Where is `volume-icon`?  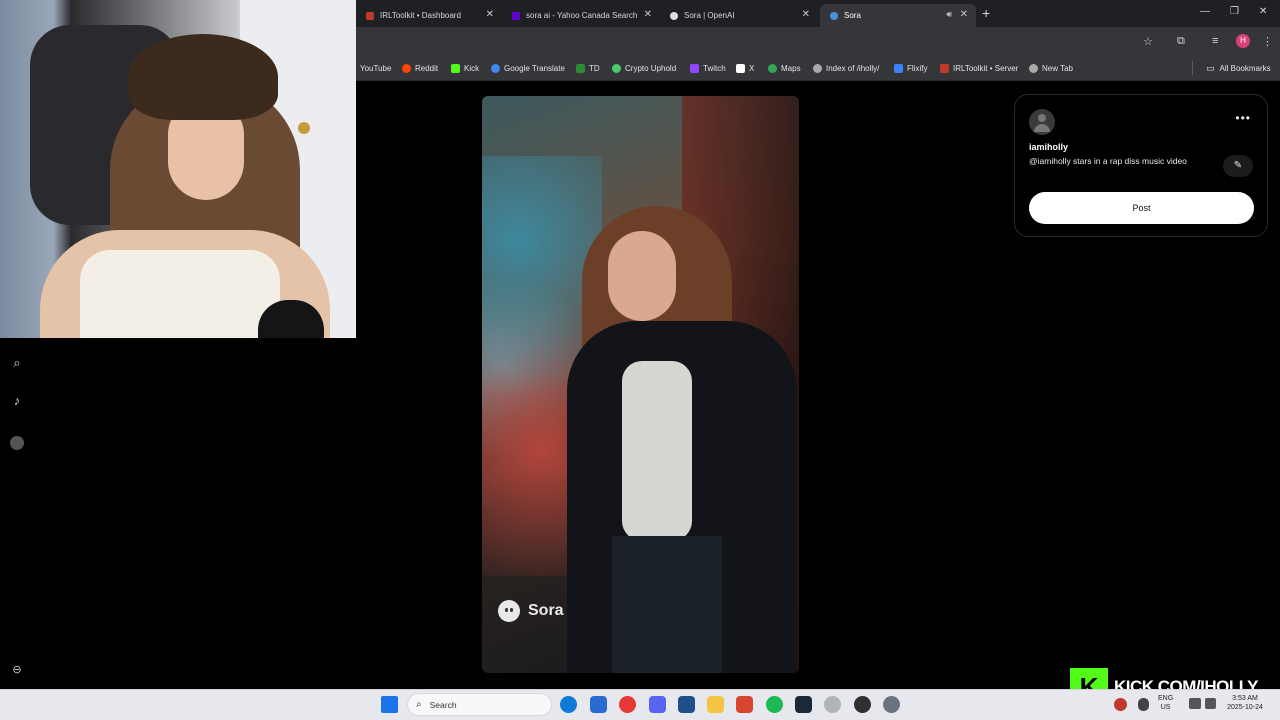 volume-icon is located at coordinates (1210, 703).